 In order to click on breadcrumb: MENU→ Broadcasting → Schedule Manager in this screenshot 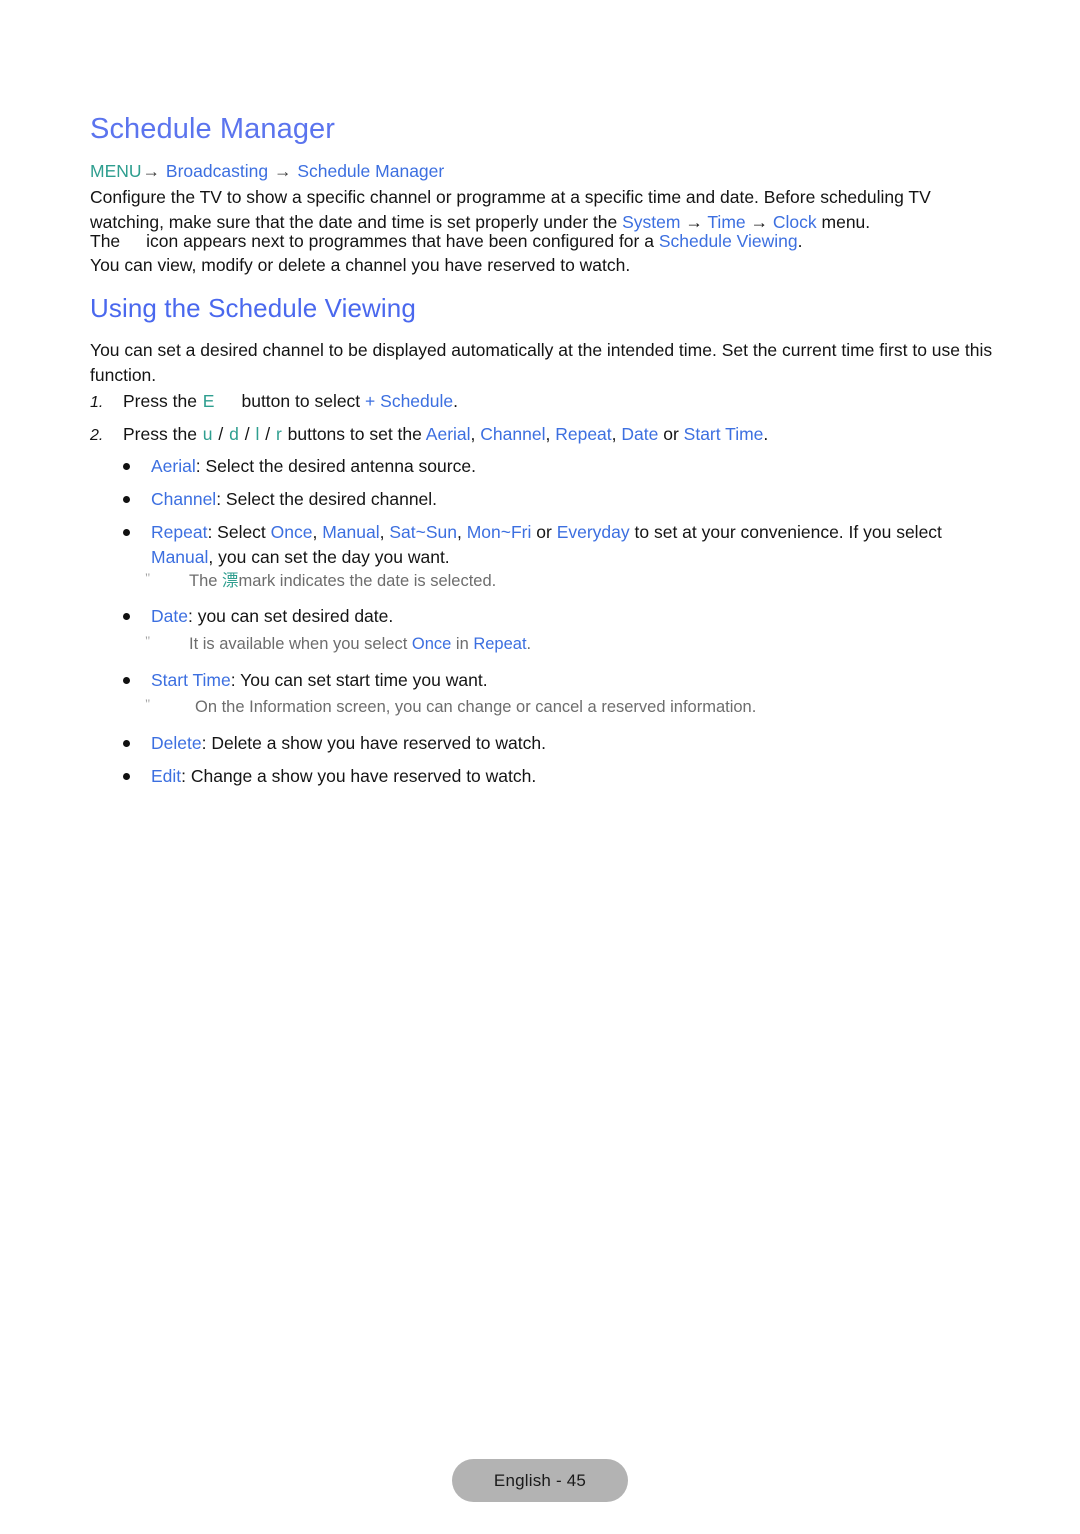, I will do `click(267, 171)`.